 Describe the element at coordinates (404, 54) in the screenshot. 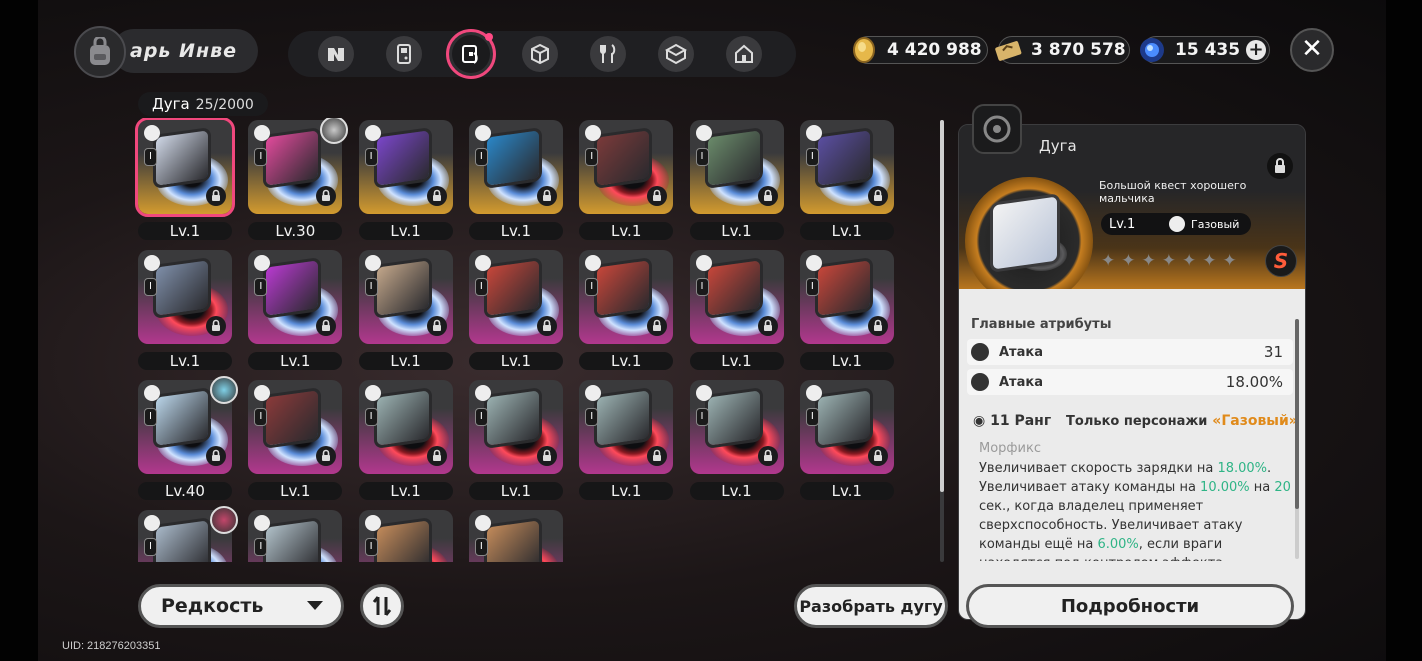

I see `tab-console` at that location.